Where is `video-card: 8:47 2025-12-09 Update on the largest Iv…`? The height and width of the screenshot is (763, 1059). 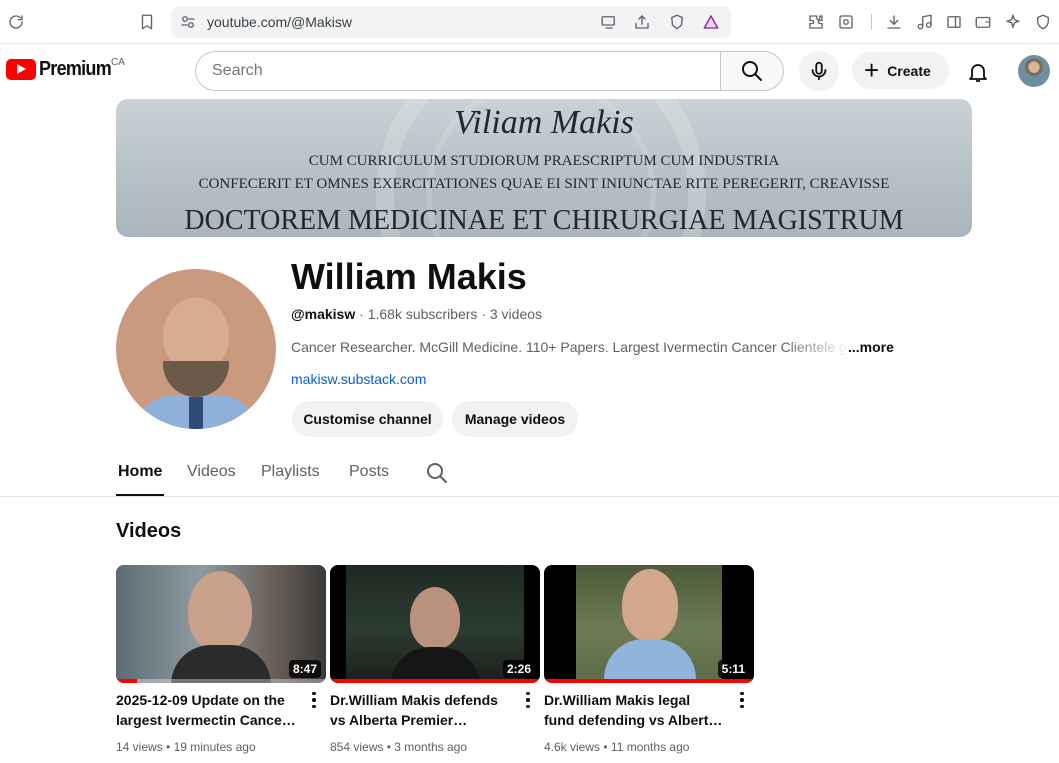 video-card: 8:47 2025-12-09 Update on the largest Iv… is located at coordinates (221, 659).